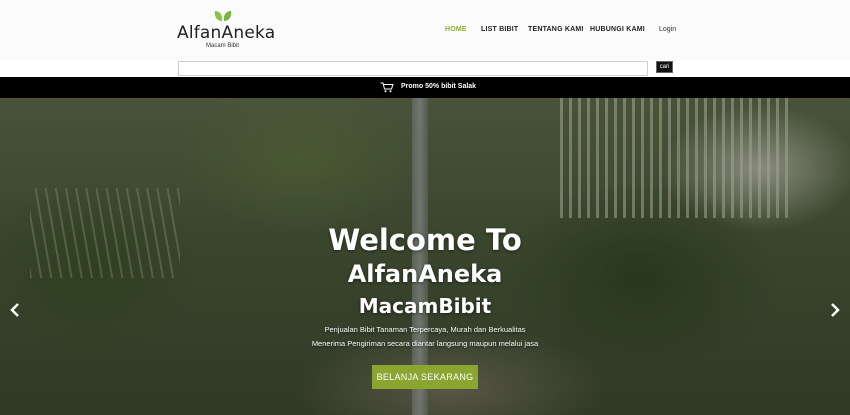 The image size is (850, 415). What do you see at coordinates (456, 29) in the screenshot?
I see `nav-home: HOME` at bounding box center [456, 29].